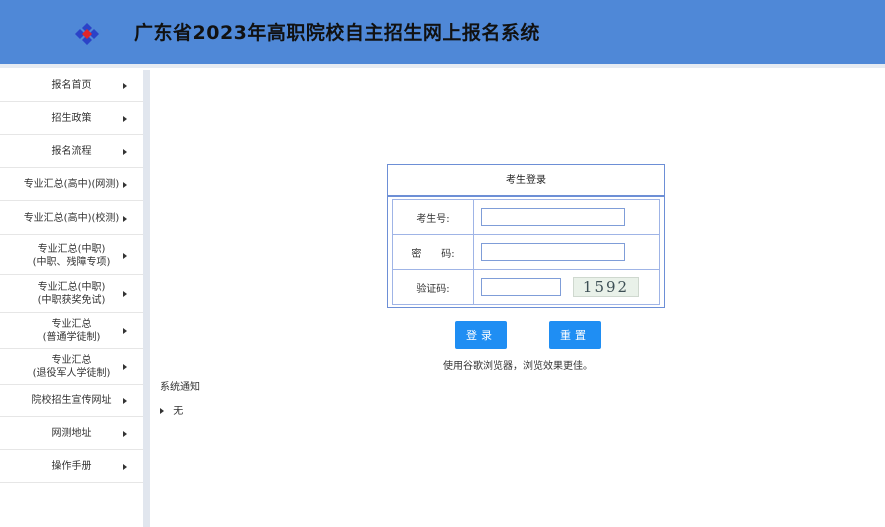 Image resolution: width=885 pixels, height=527 pixels. I want to click on sidebar-item-label: 招生政策, so click(71, 118).